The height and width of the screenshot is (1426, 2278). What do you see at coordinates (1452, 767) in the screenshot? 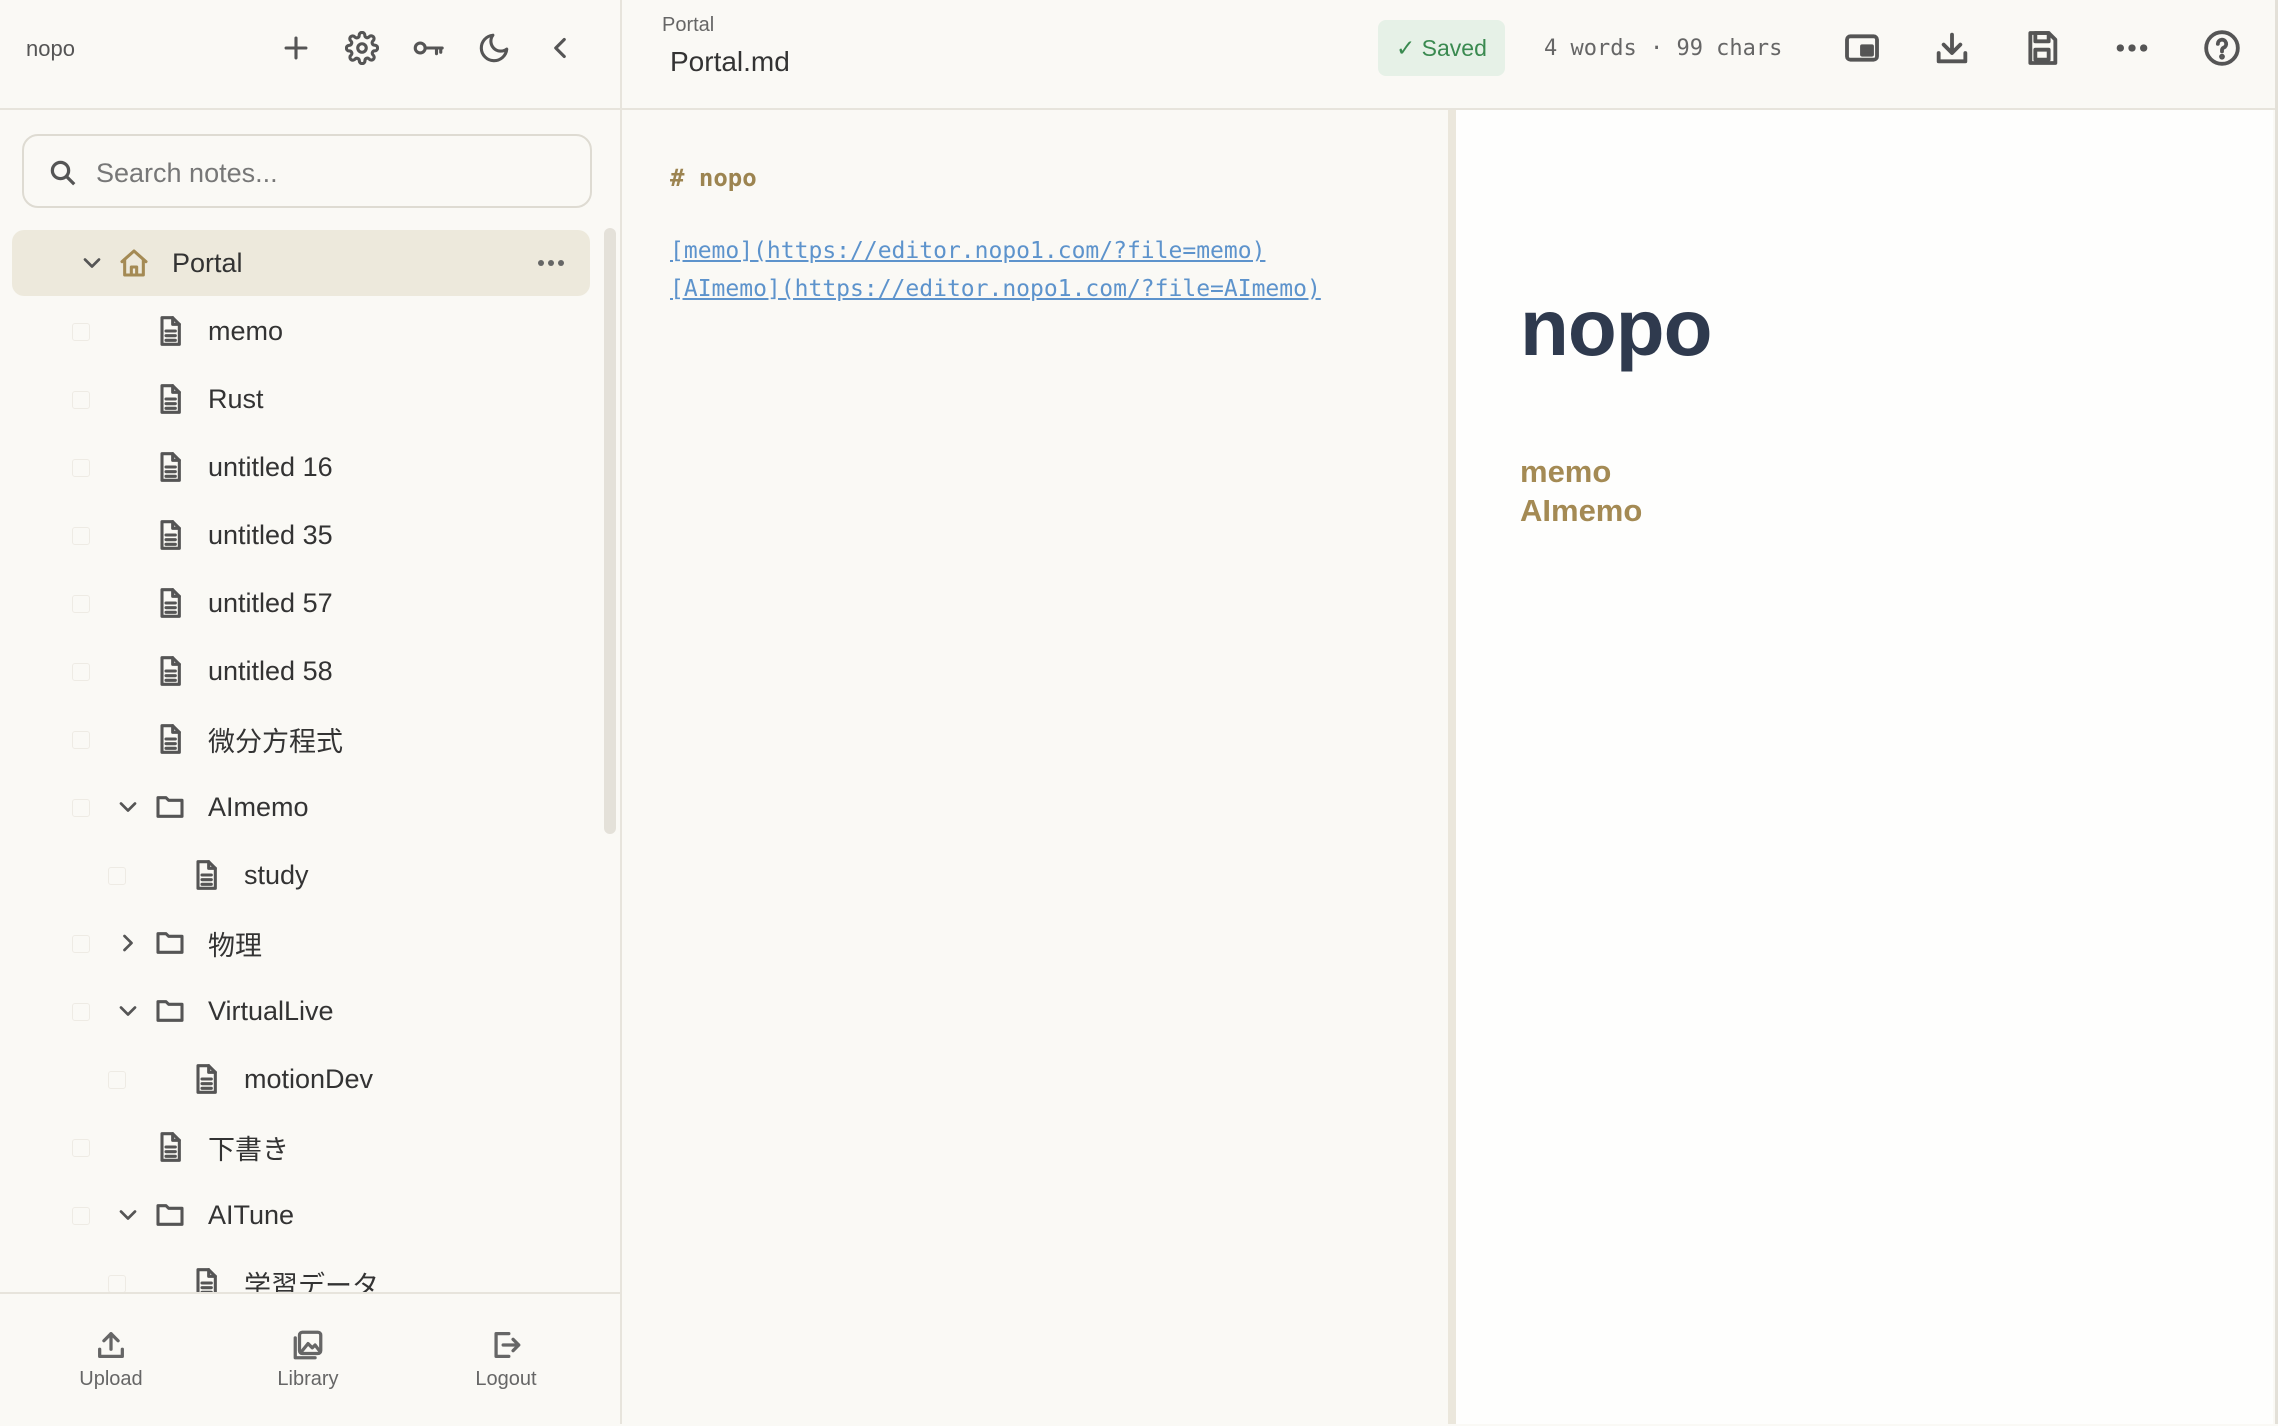
I see `pane-resize-handle` at bounding box center [1452, 767].